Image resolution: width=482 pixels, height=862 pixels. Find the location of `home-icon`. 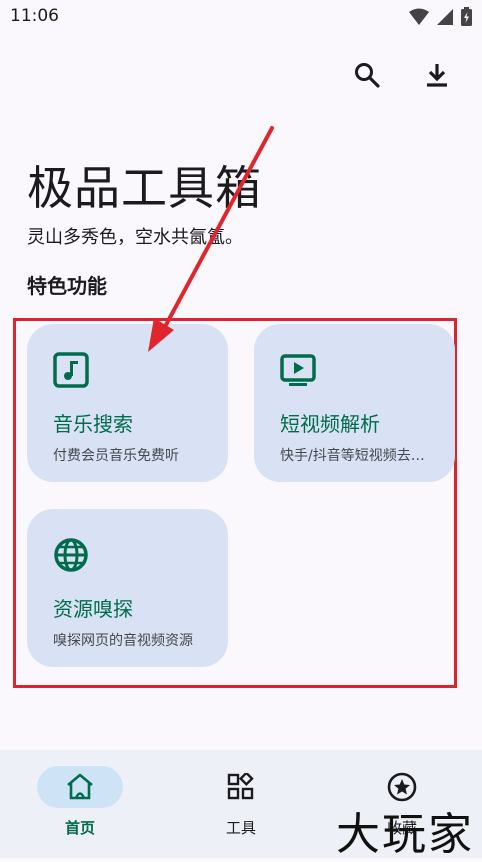

home-icon is located at coordinates (80, 786).